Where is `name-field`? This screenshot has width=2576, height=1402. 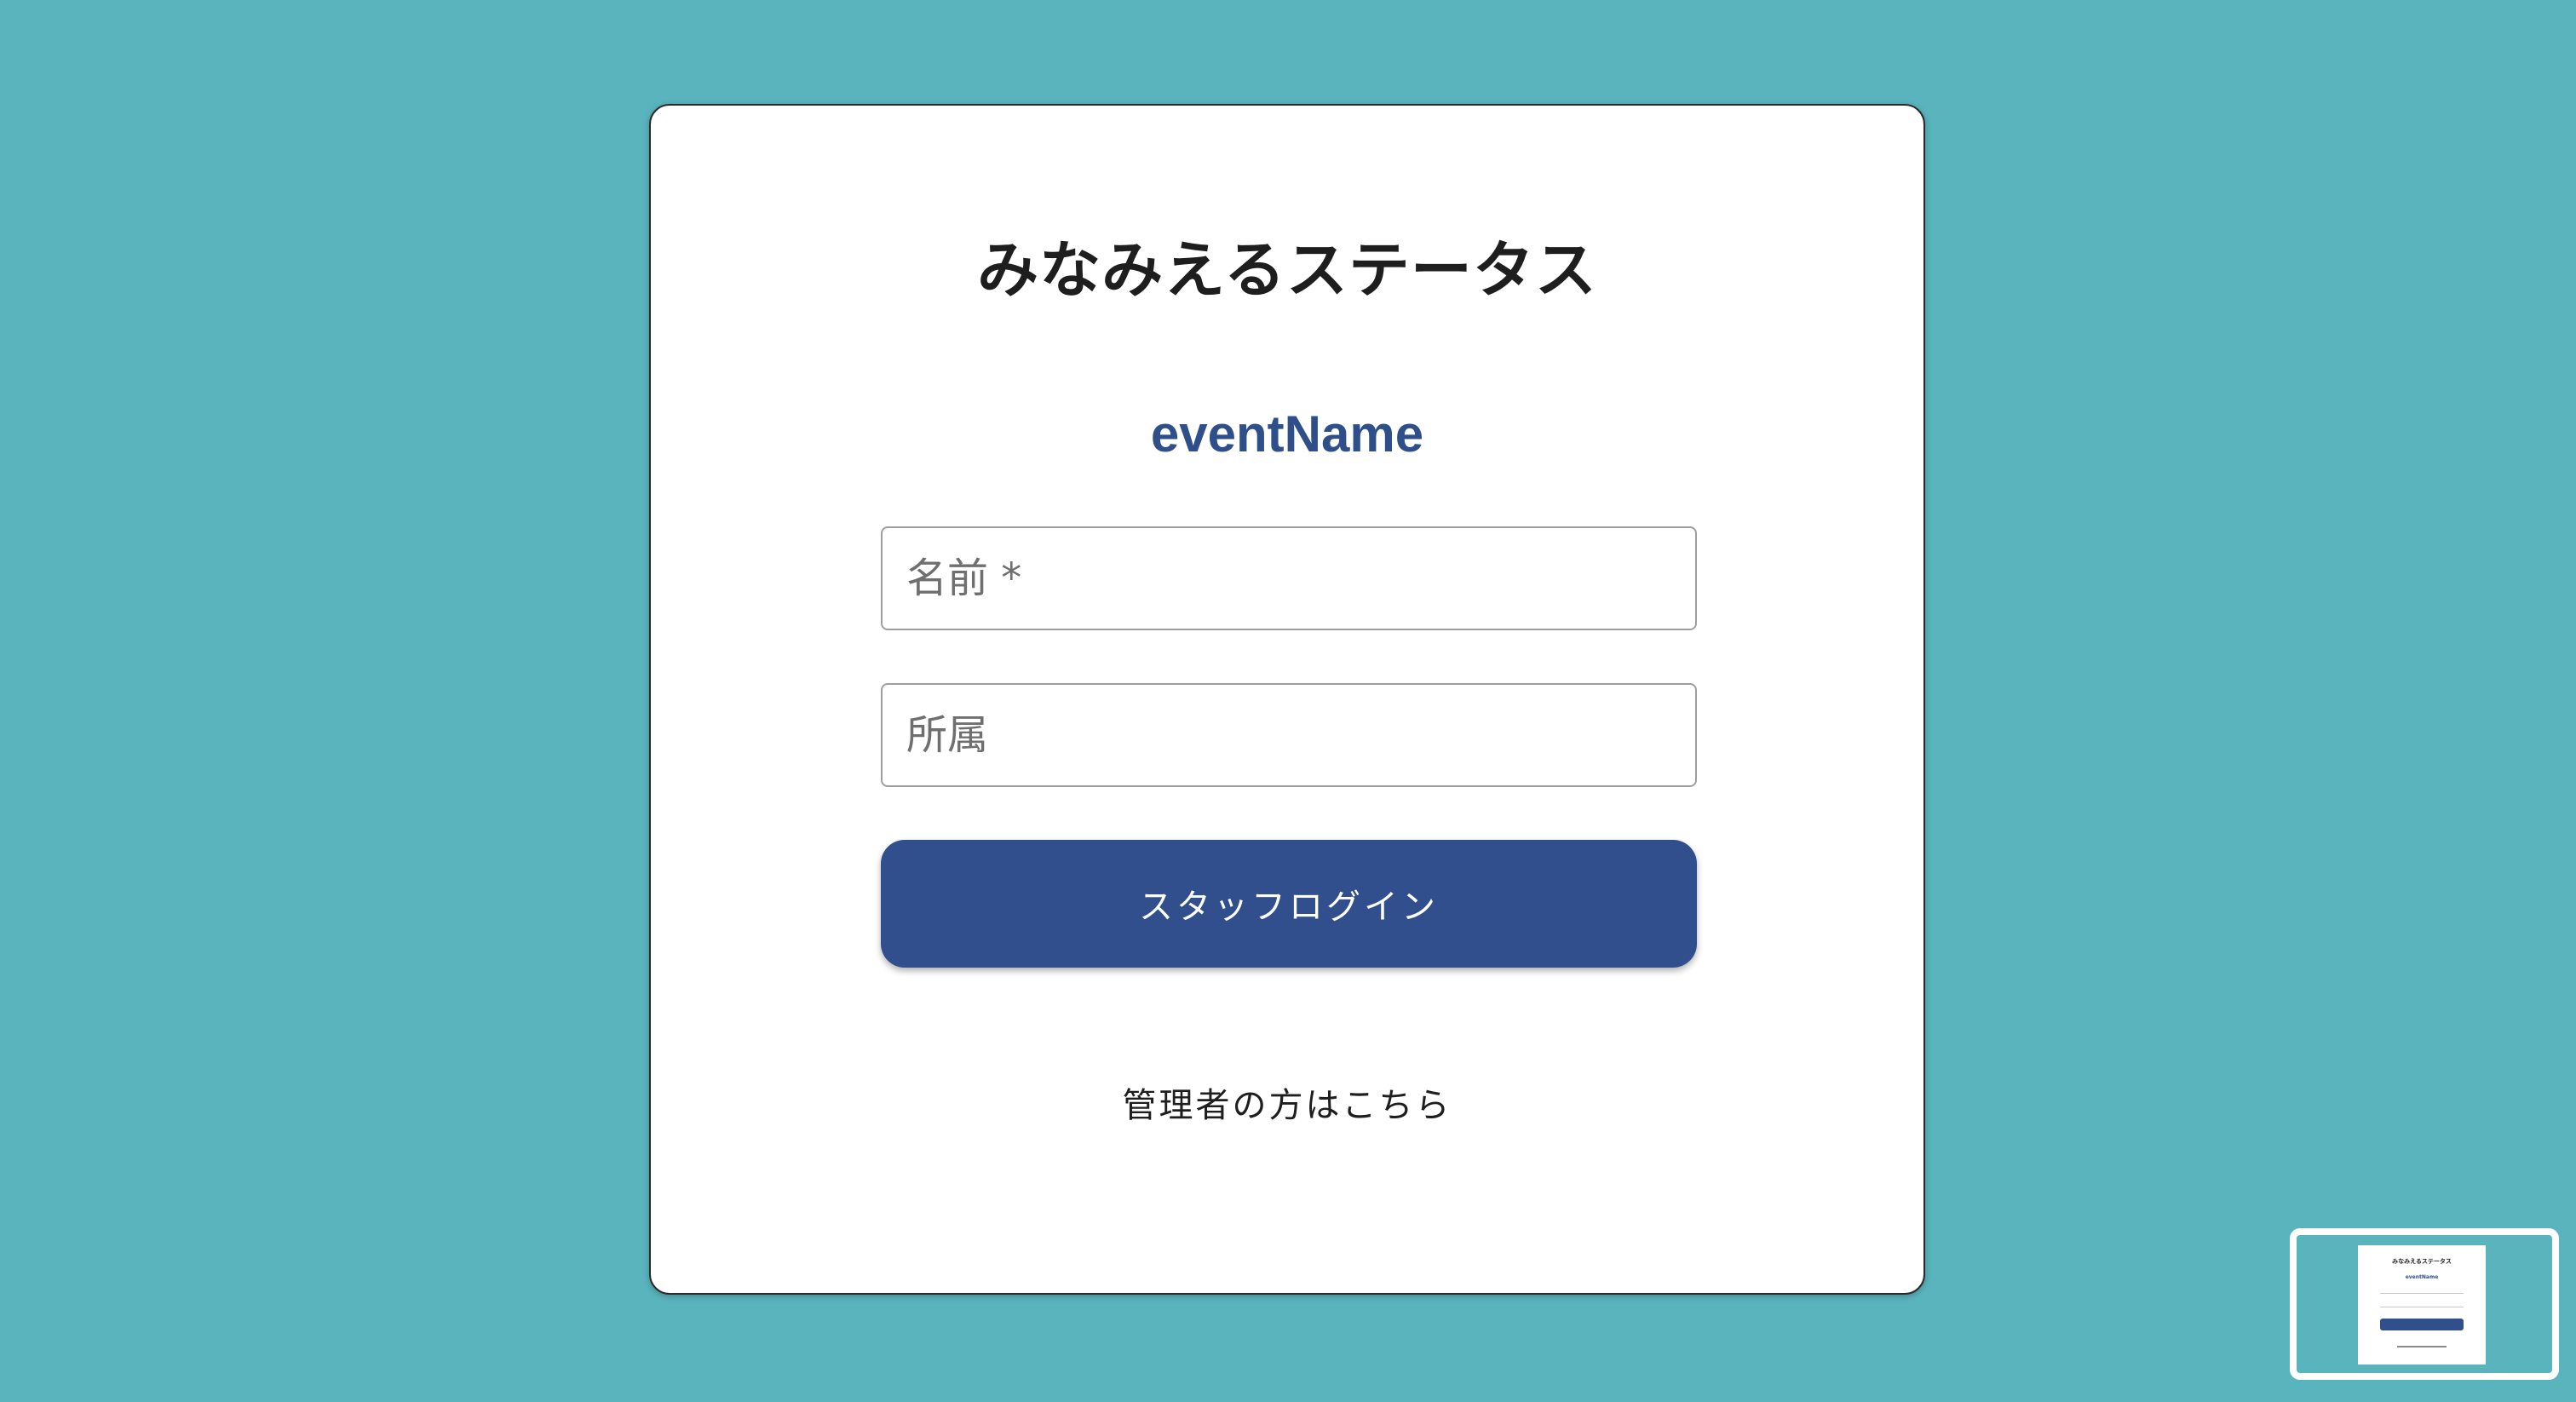 name-field is located at coordinates (1289, 578).